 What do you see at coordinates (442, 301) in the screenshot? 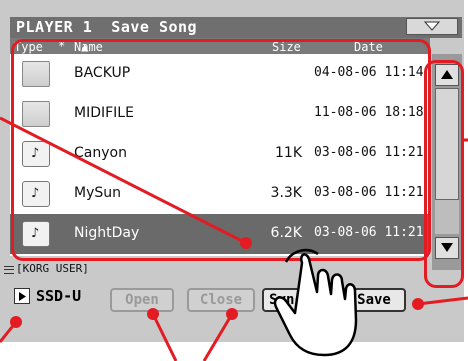
I see `save-callout-line` at bounding box center [442, 301].